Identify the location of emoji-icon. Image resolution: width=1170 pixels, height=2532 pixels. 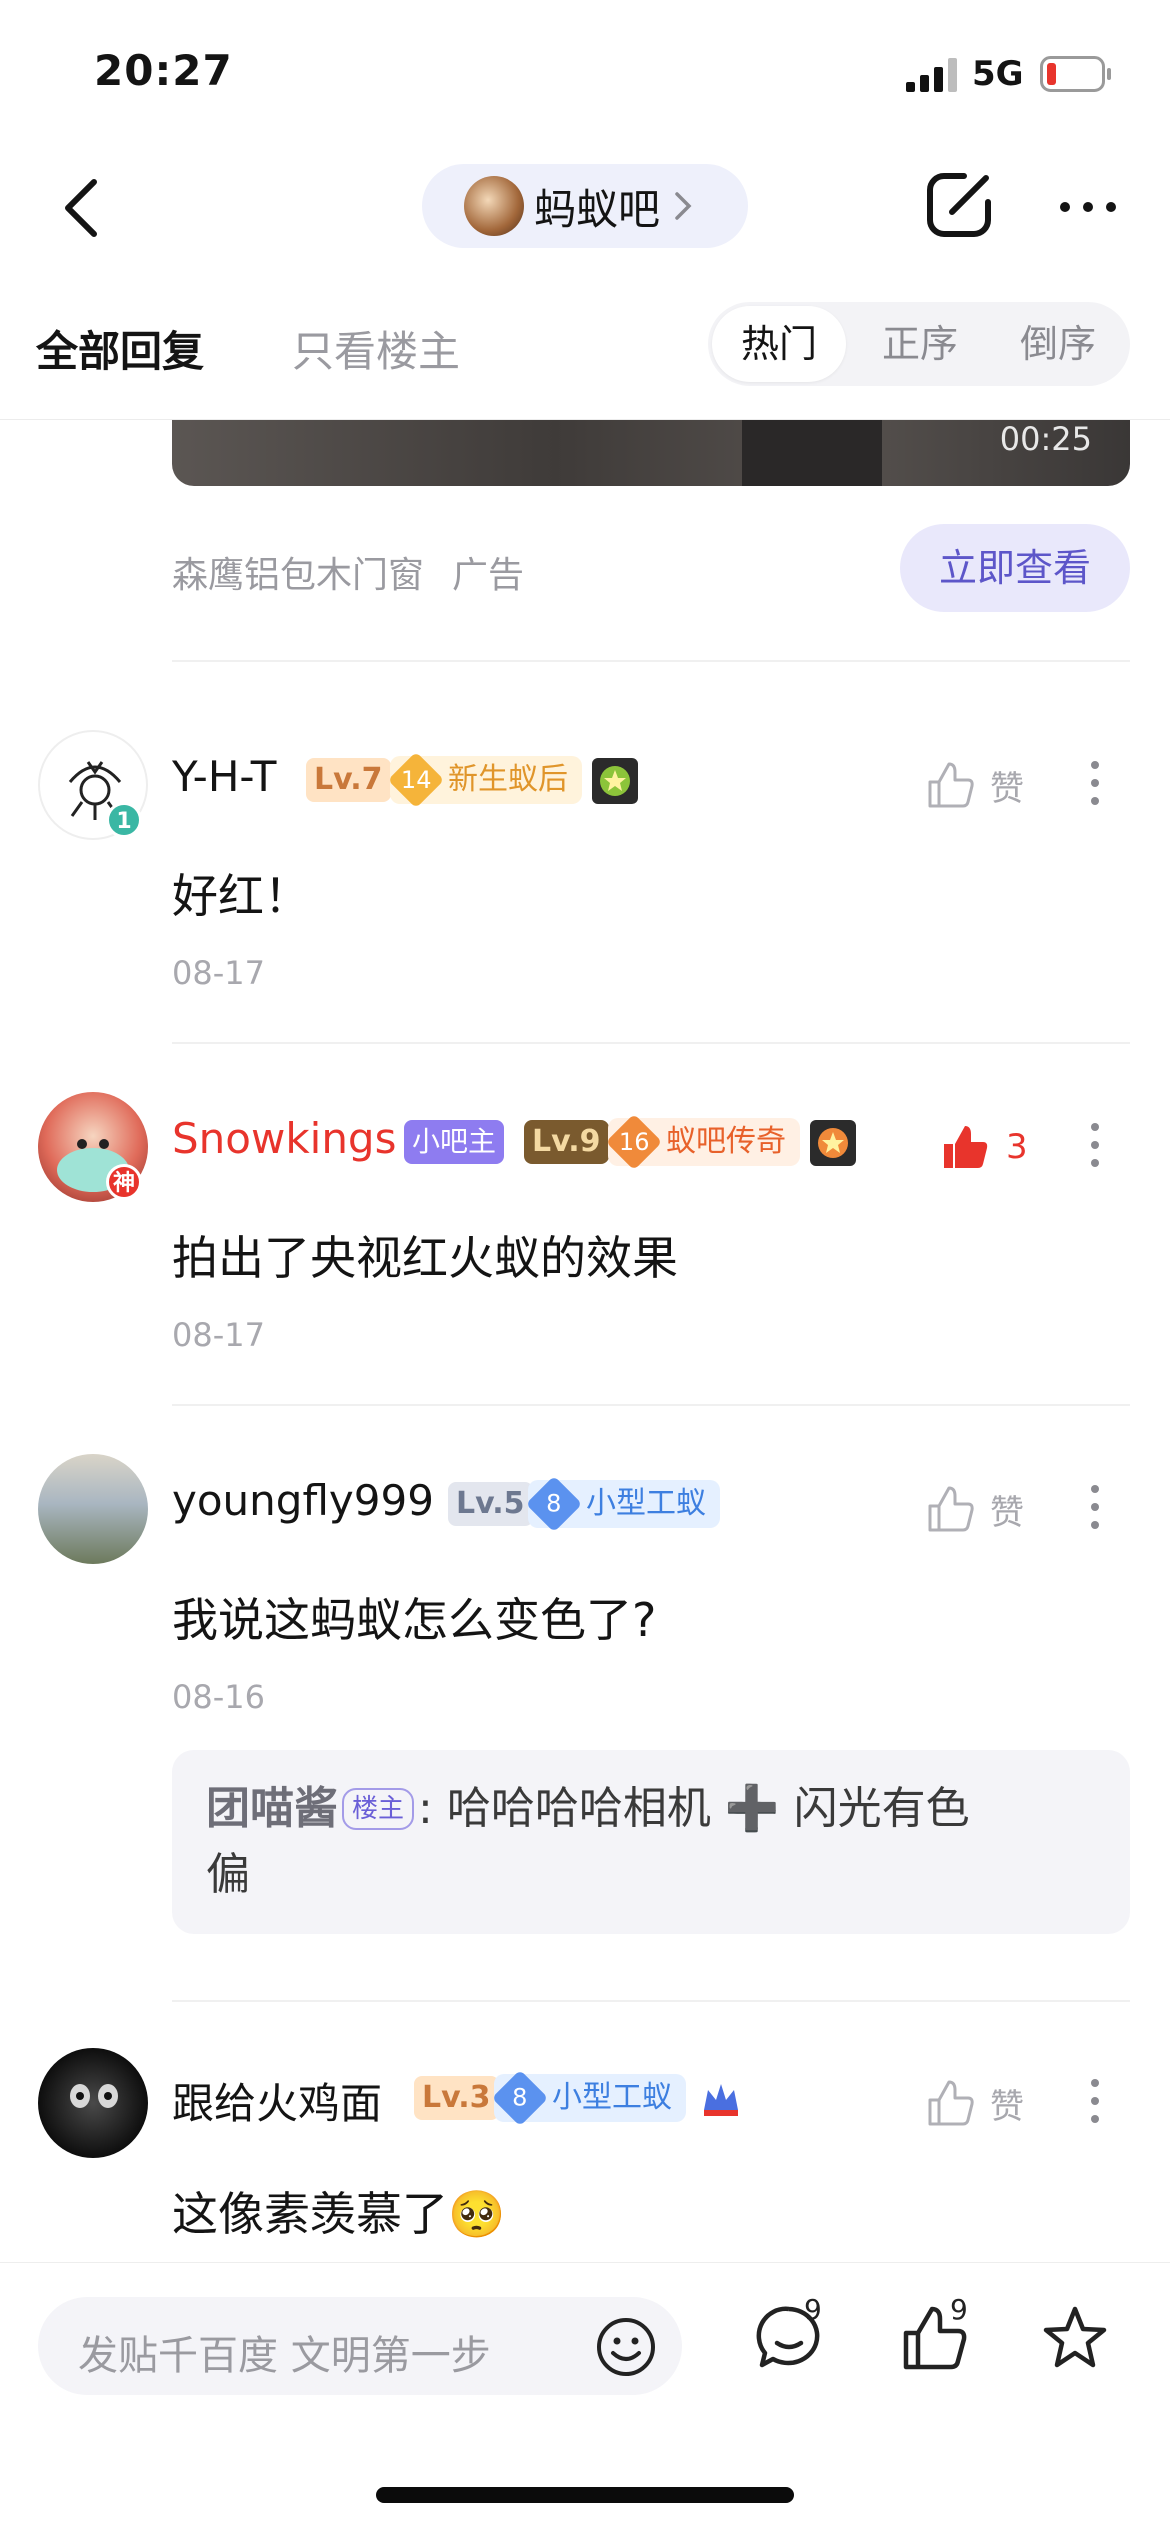
(626, 2347).